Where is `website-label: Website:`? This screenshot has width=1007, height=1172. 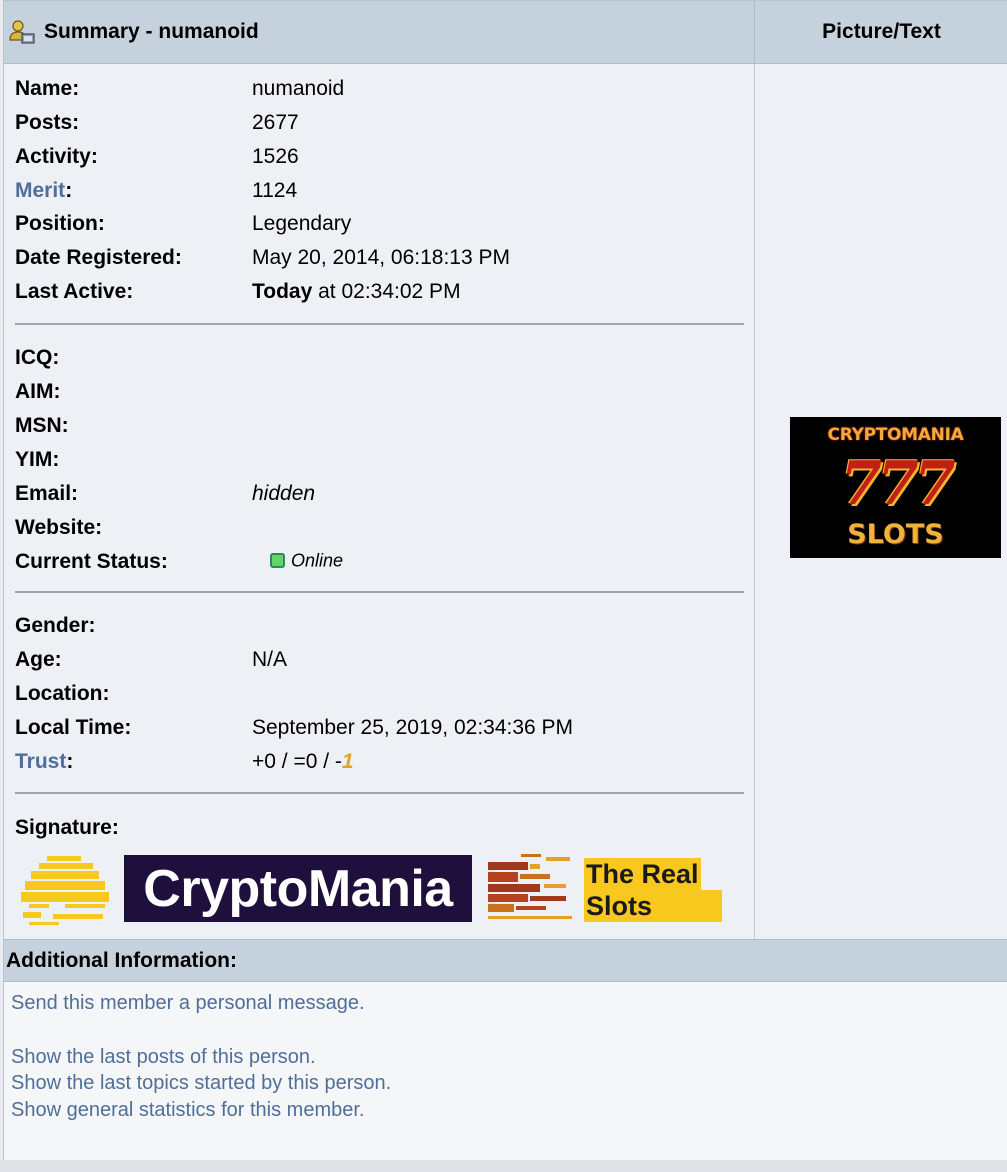 website-label: Website: is located at coordinates (59, 527).